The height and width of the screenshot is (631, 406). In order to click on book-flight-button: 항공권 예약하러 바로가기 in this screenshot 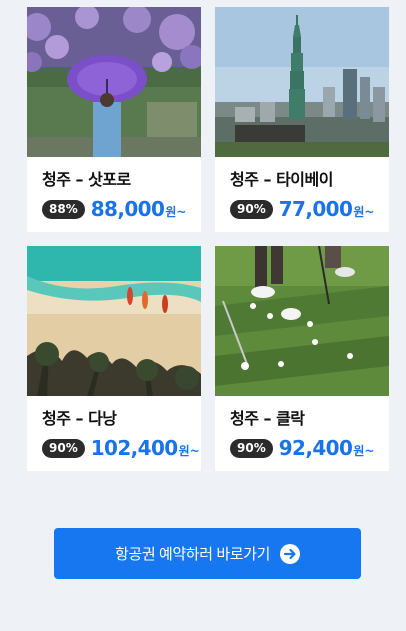, I will do `click(207, 553)`.